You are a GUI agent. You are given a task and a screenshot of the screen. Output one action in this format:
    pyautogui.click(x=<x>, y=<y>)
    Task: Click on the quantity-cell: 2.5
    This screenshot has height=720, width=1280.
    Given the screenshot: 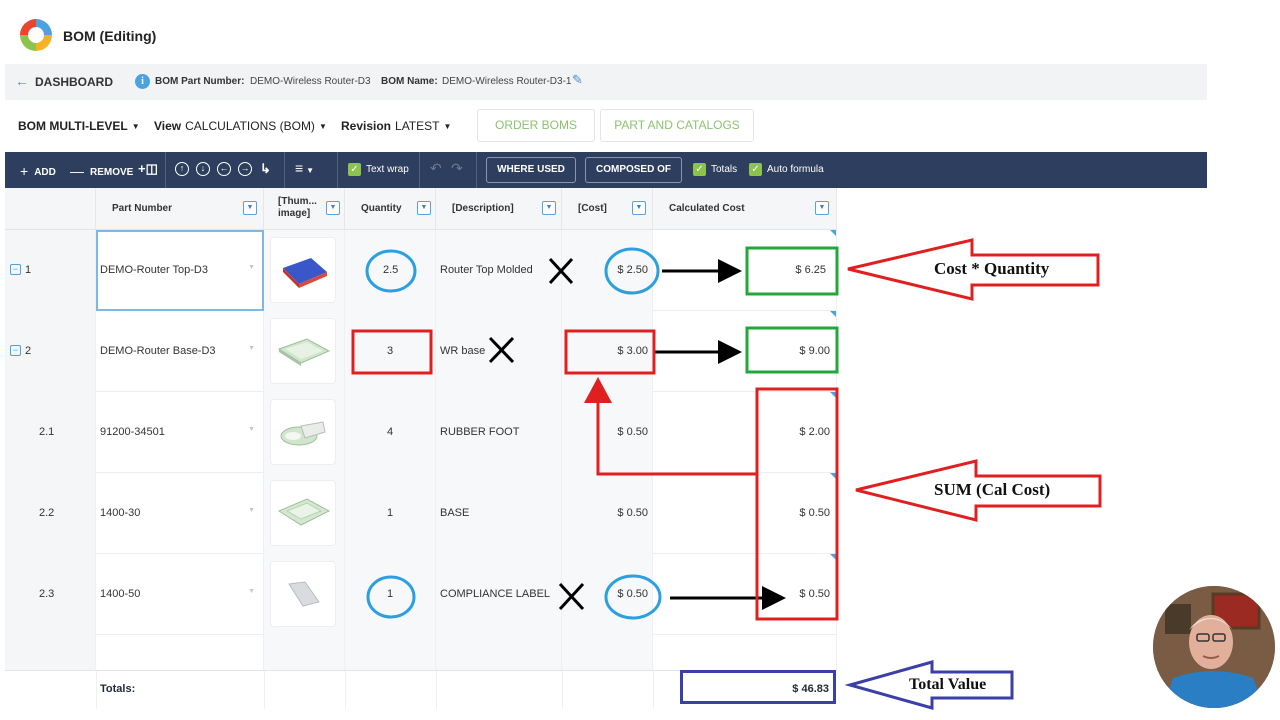 What is the action you would take?
    pyautogui.click(x=390, y=270)
    